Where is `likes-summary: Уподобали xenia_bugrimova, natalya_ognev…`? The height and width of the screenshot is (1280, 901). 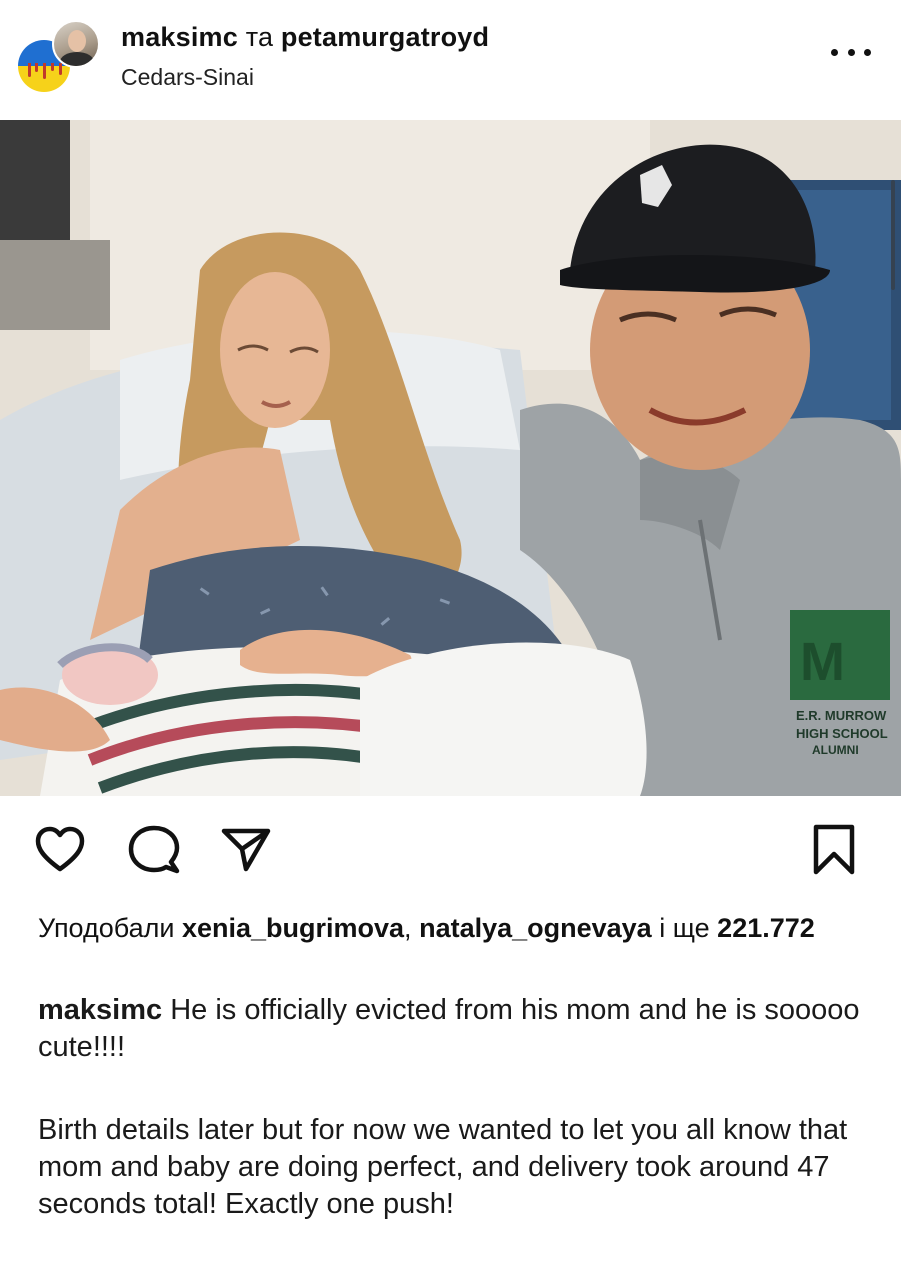
likes-summary: Уподобали xenia_bugrimova, natalya_ognev… is located at coordinates (453, 928).